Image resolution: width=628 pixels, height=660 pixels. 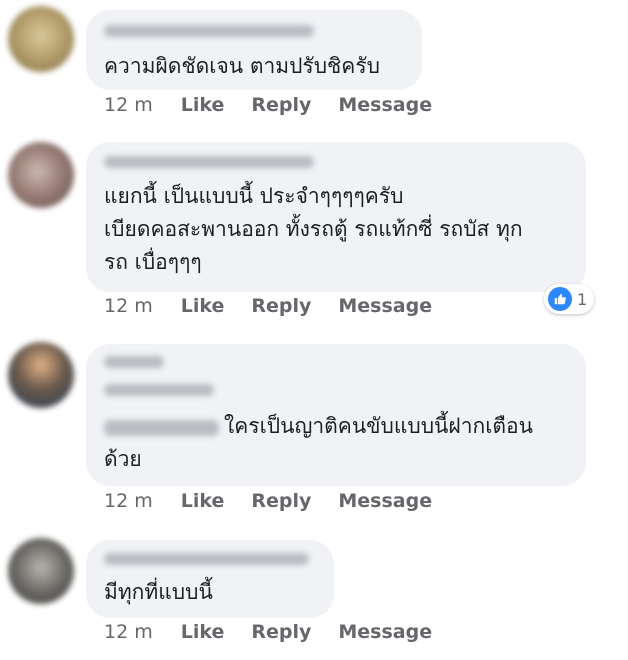 What do you see at coordinates (582, 299) in the screenshot?
I see `reaction-count: 1` at bounding box center [582, 299].